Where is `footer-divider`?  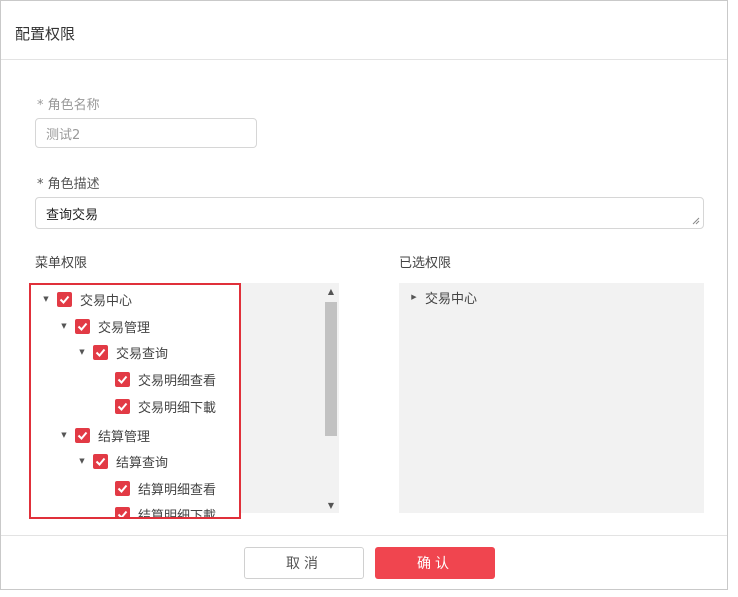
footer-divider is located at coordinates (364, 535).